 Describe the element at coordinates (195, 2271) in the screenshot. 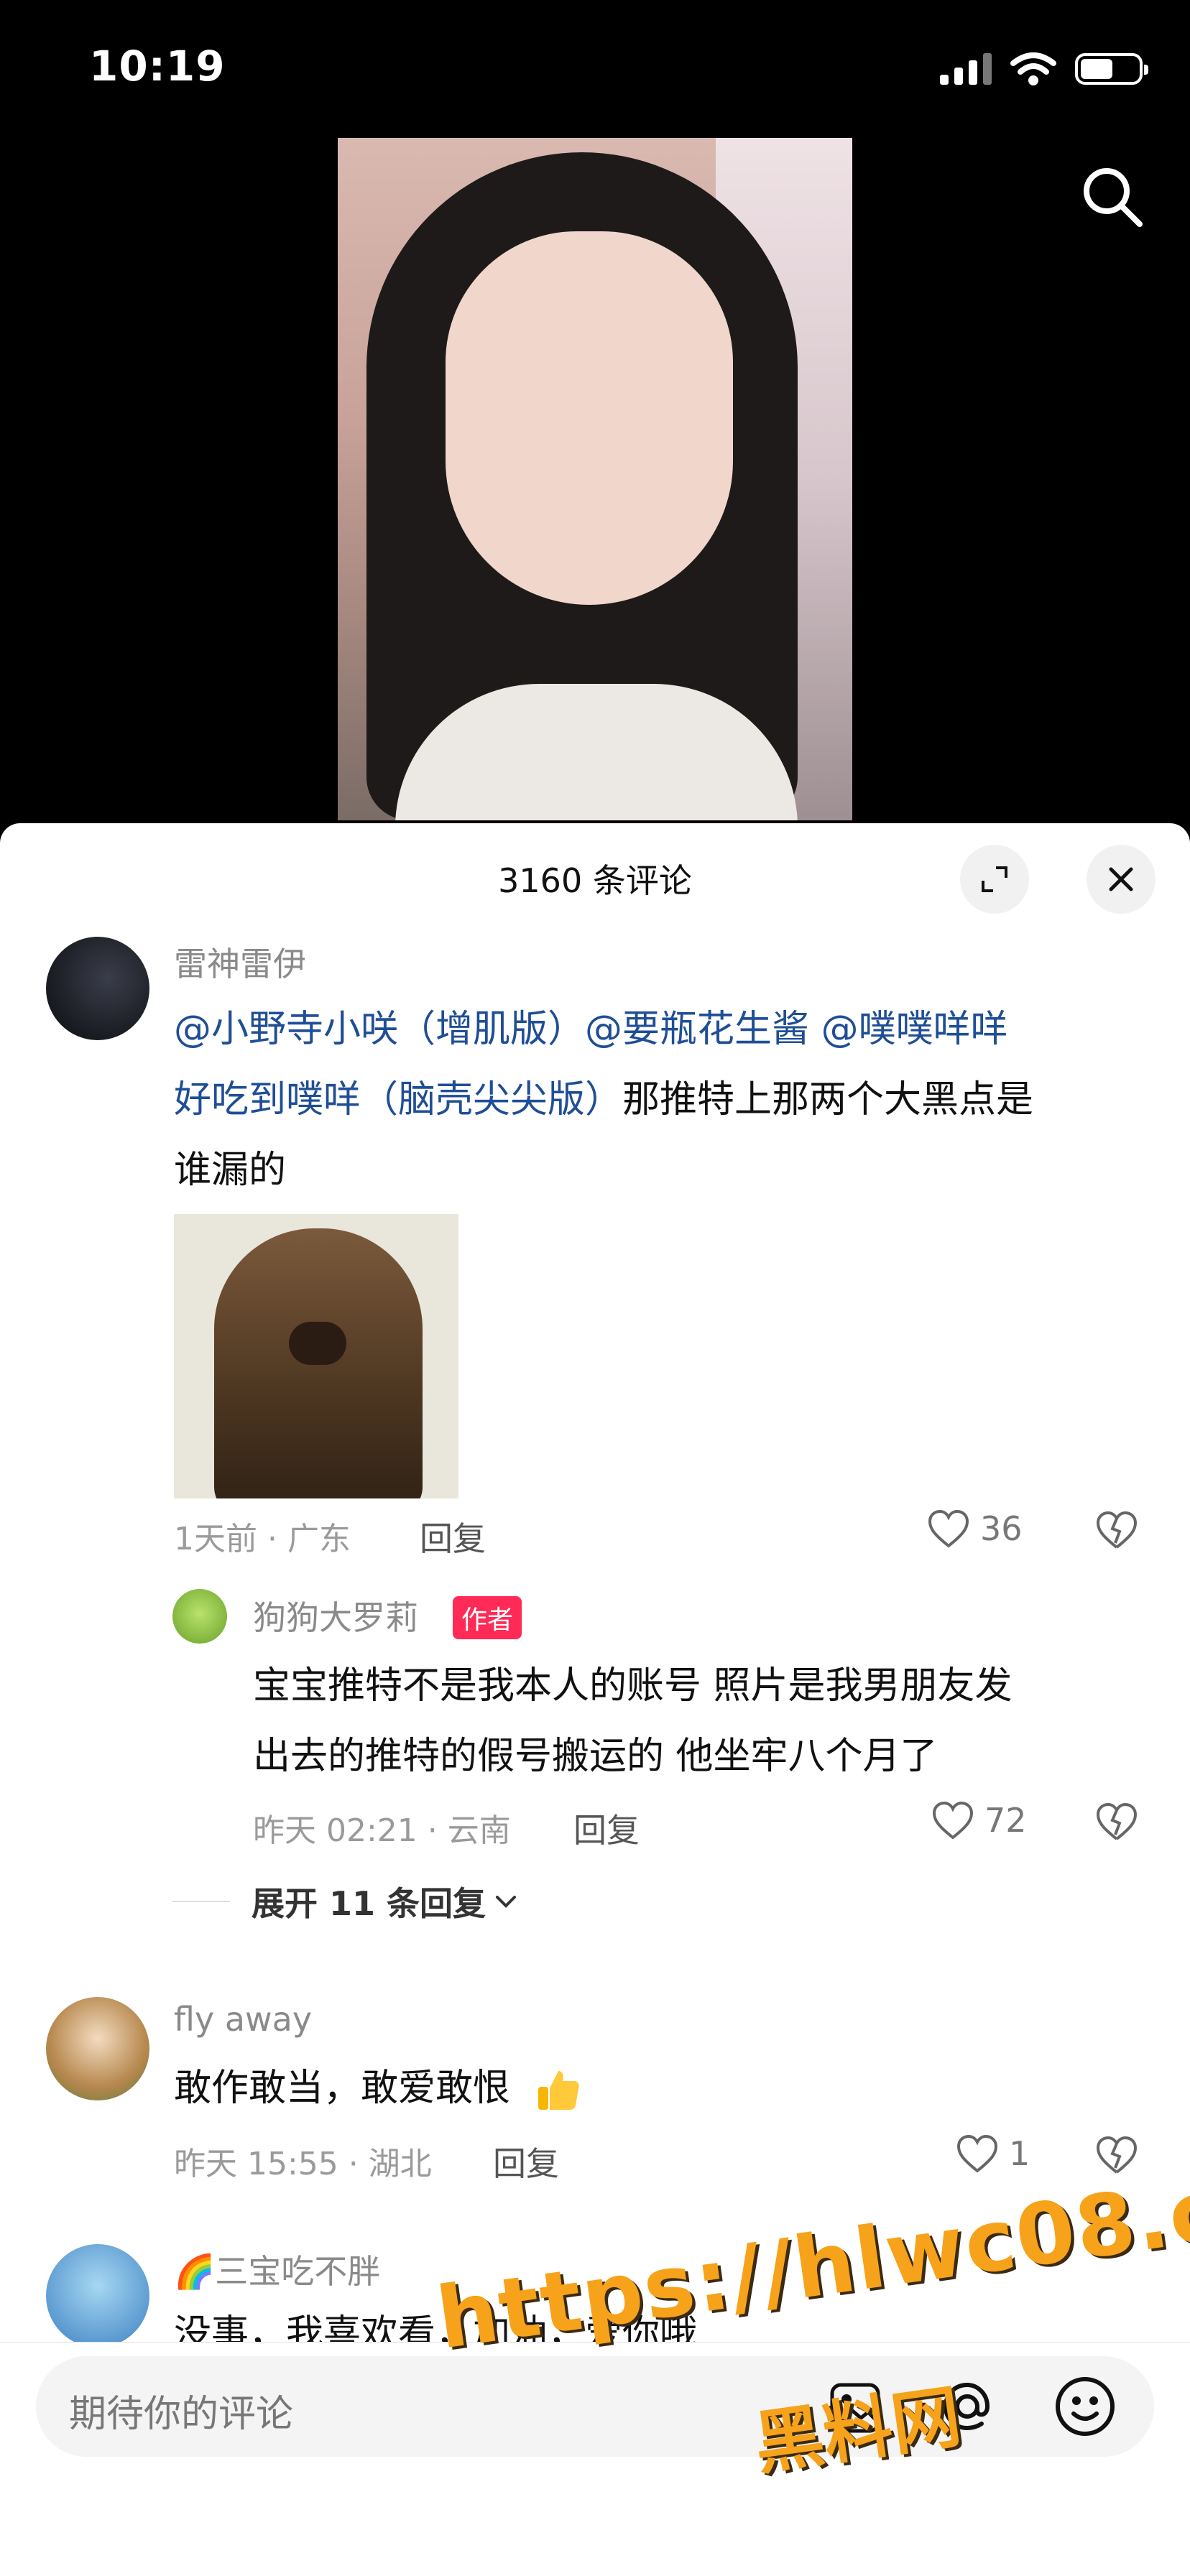

I see `rainbow-emoji: 🌈` at that location.